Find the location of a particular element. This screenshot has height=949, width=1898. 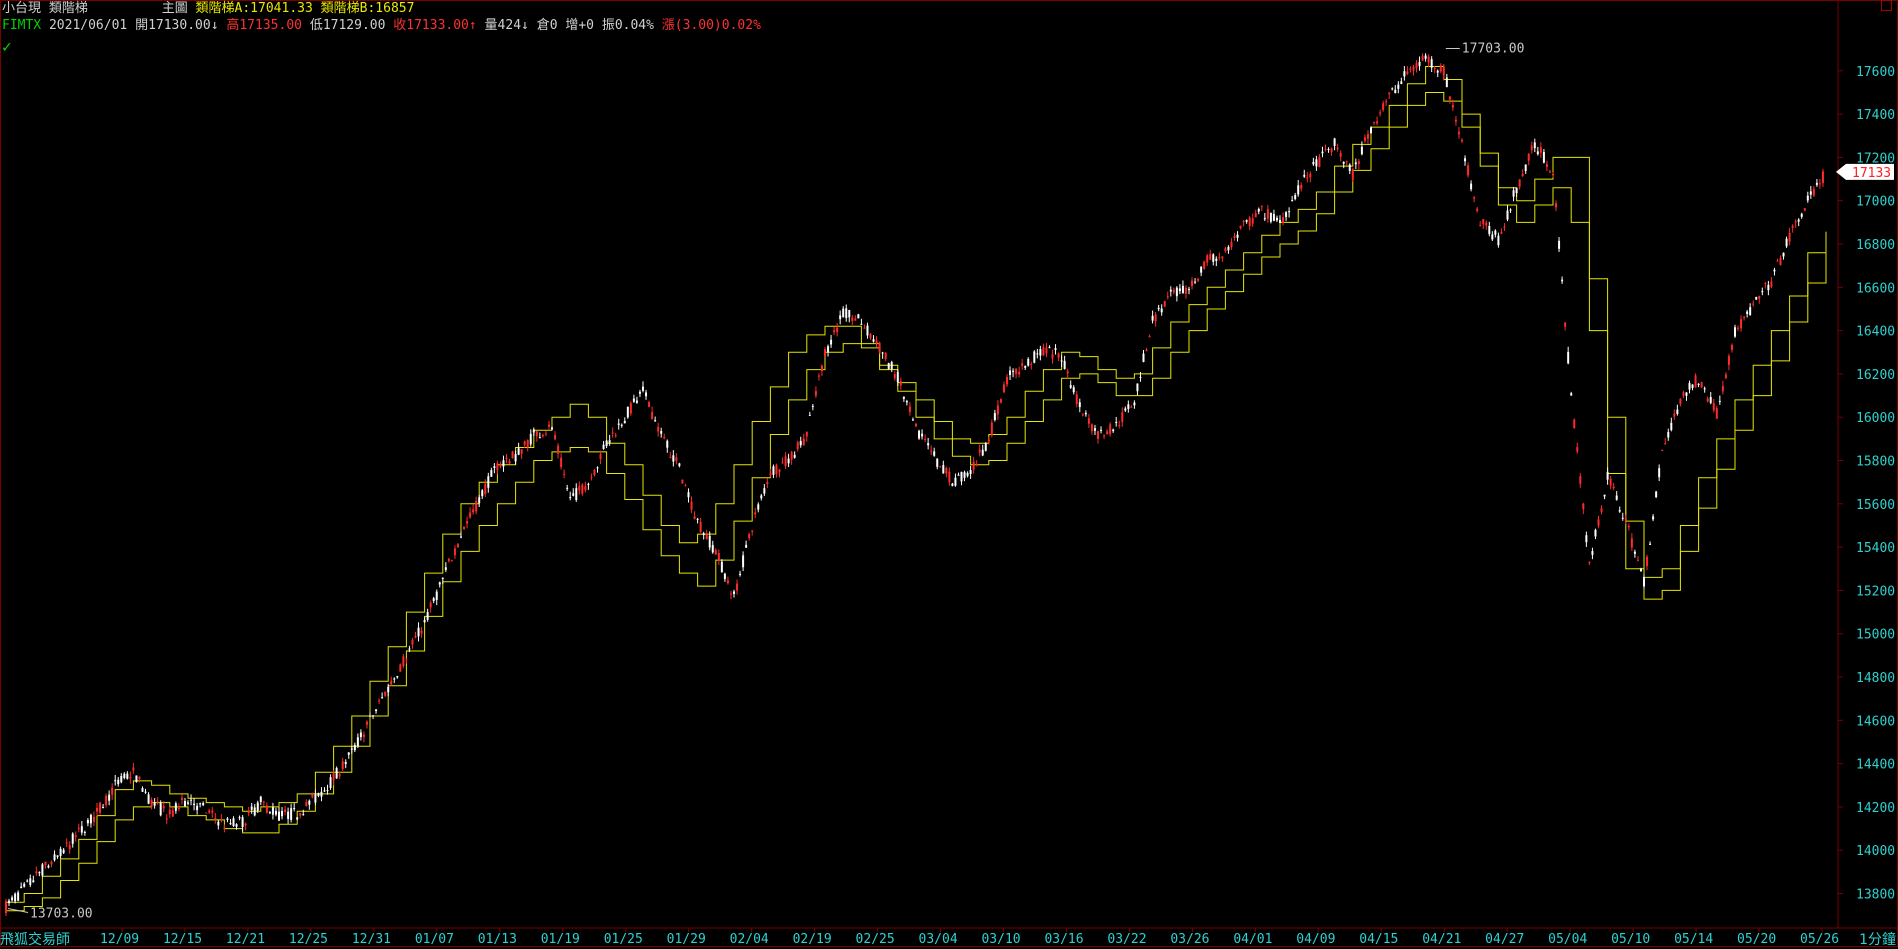

y-tick-label: 16600 is located at coordinates (1875, 288).